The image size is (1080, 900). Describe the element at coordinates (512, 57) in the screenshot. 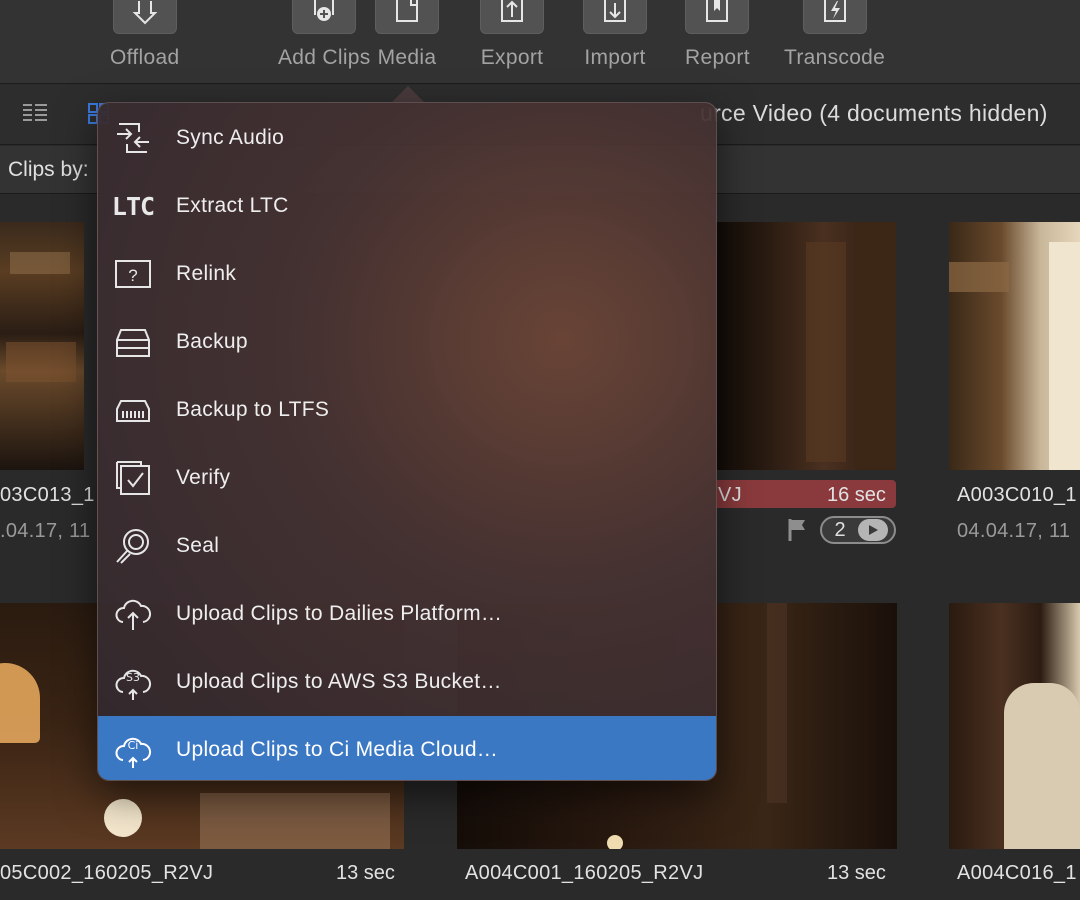

I see `export-label: Export` at that location.